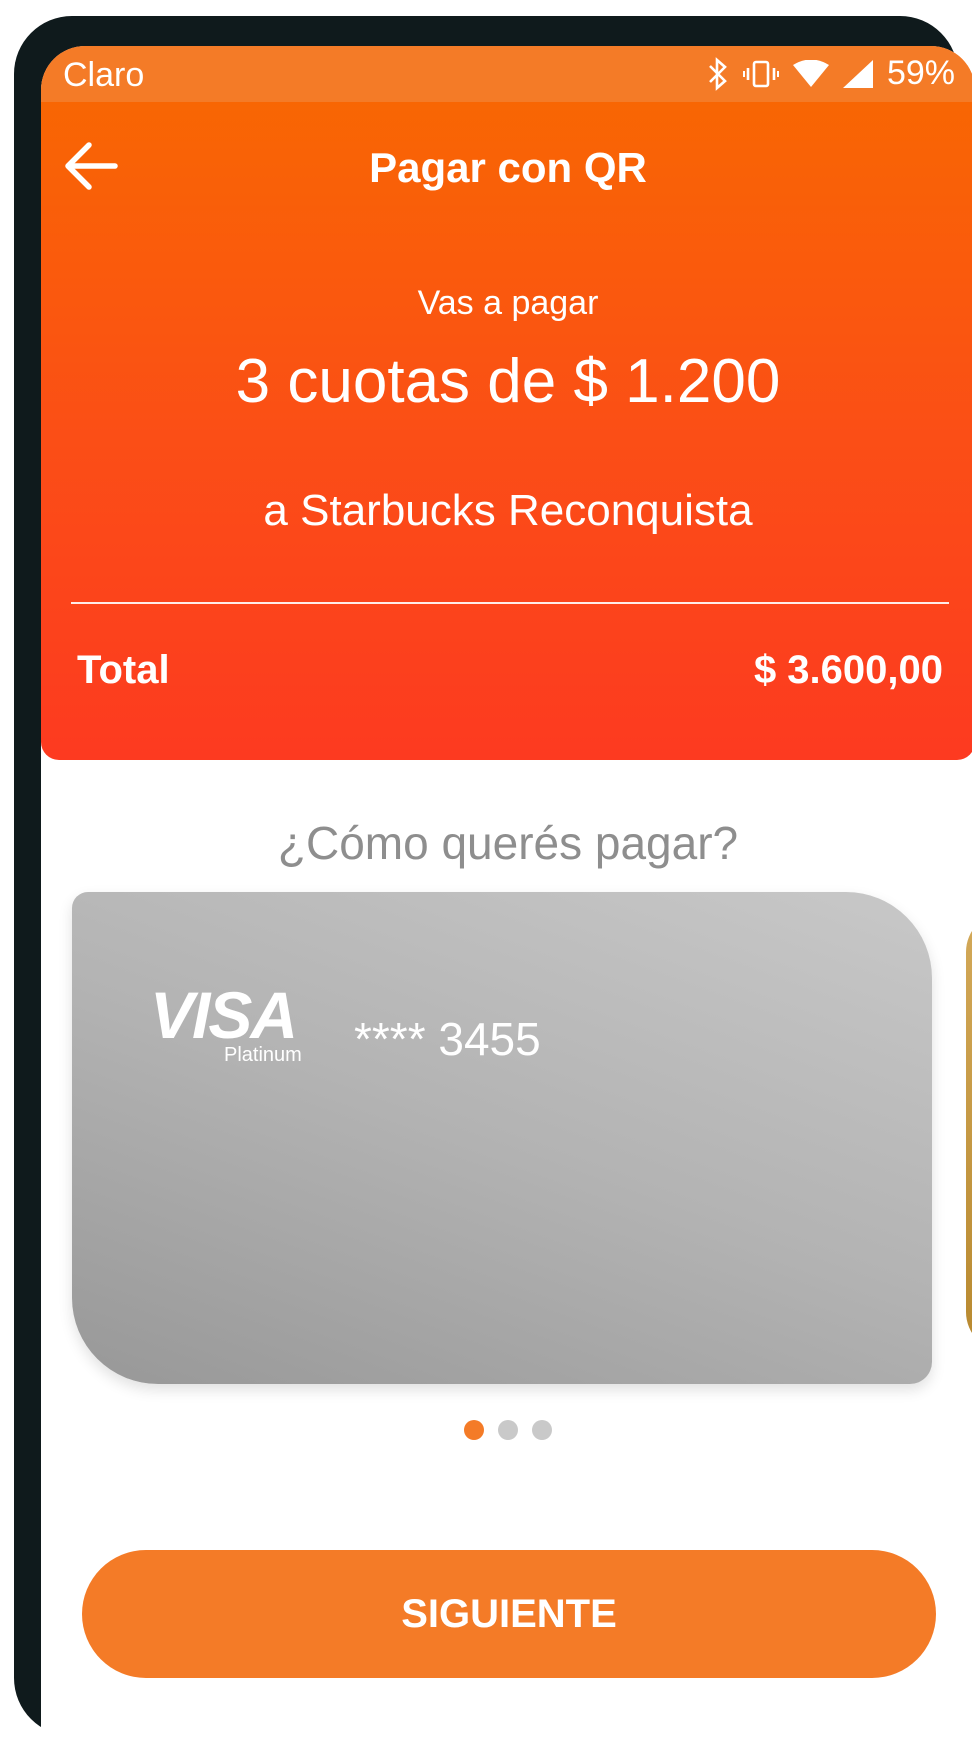  What do you see at coordinates (831, 73) in the screenshot?
I see `status-icons: 59%` at bounding box center [831, 73].